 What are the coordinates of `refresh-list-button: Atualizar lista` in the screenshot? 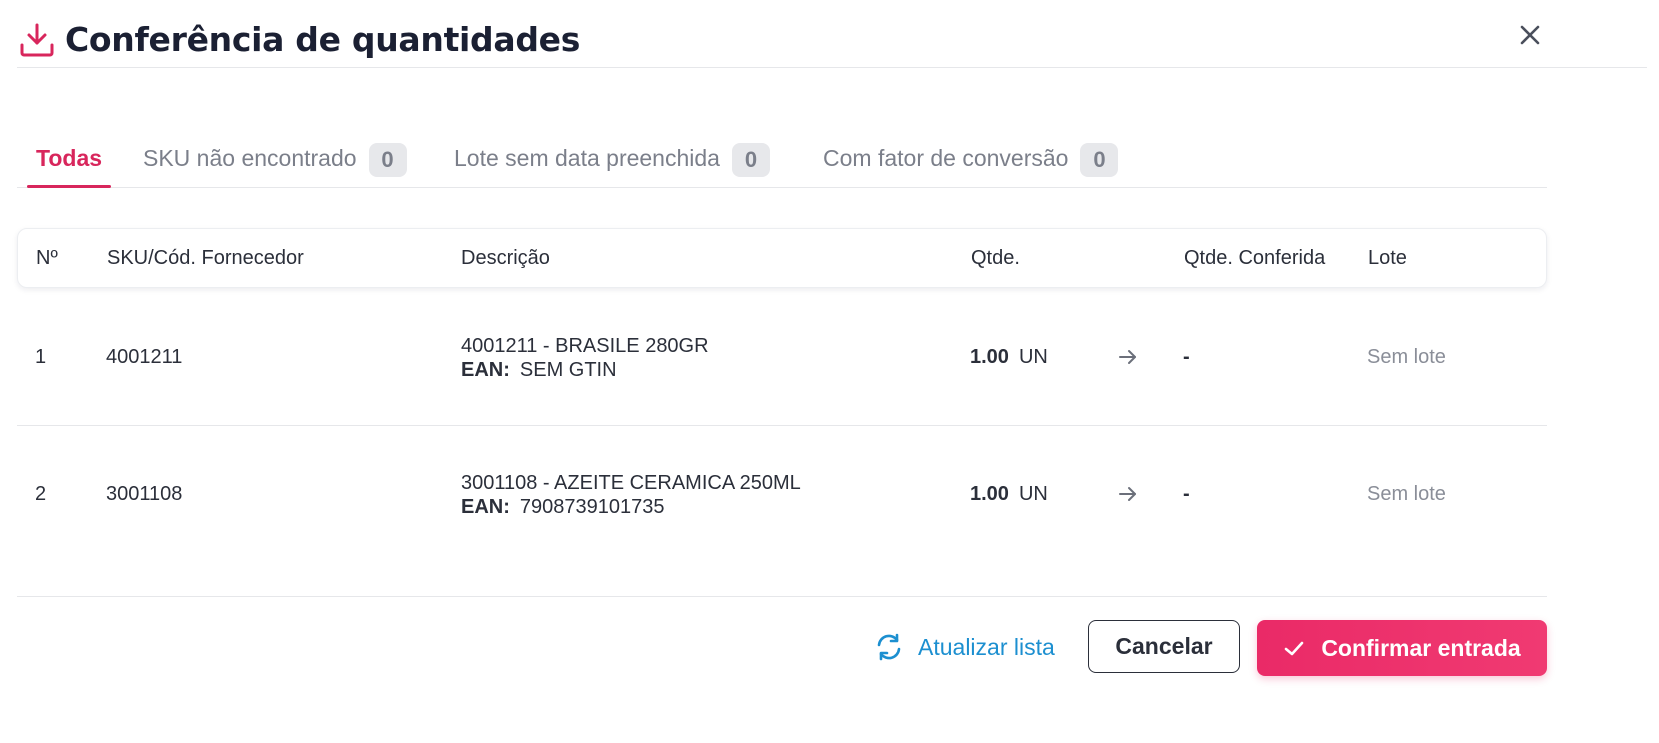 It's located at (964, 647).